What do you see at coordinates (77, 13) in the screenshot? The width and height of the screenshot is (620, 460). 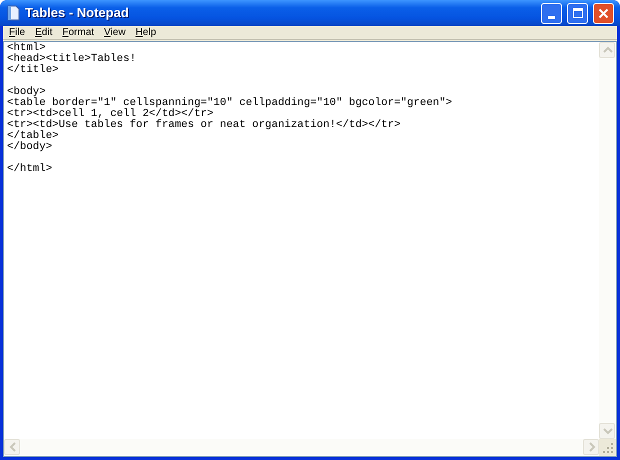 I see `window-title: Tables - Notepad` at bounding box center [77, 13].